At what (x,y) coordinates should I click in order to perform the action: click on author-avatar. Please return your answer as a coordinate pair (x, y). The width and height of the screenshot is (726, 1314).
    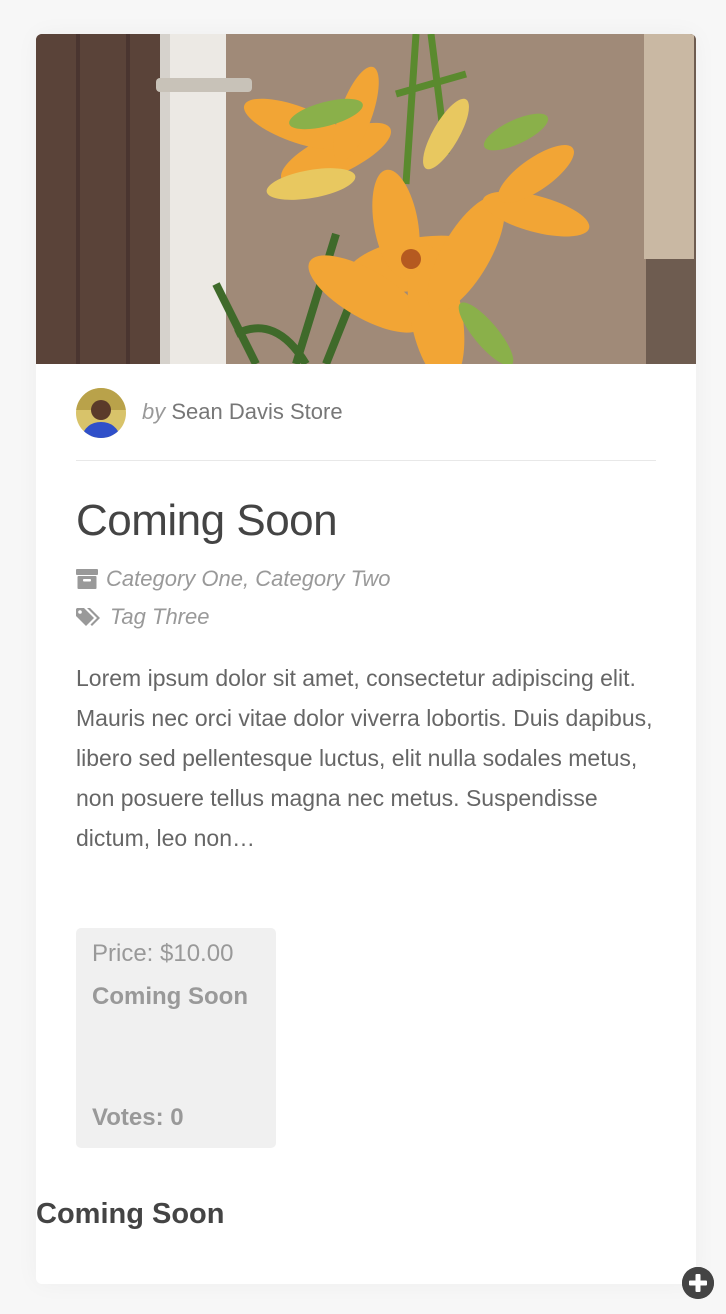
    Looking at the image, I should click on (101, 413).